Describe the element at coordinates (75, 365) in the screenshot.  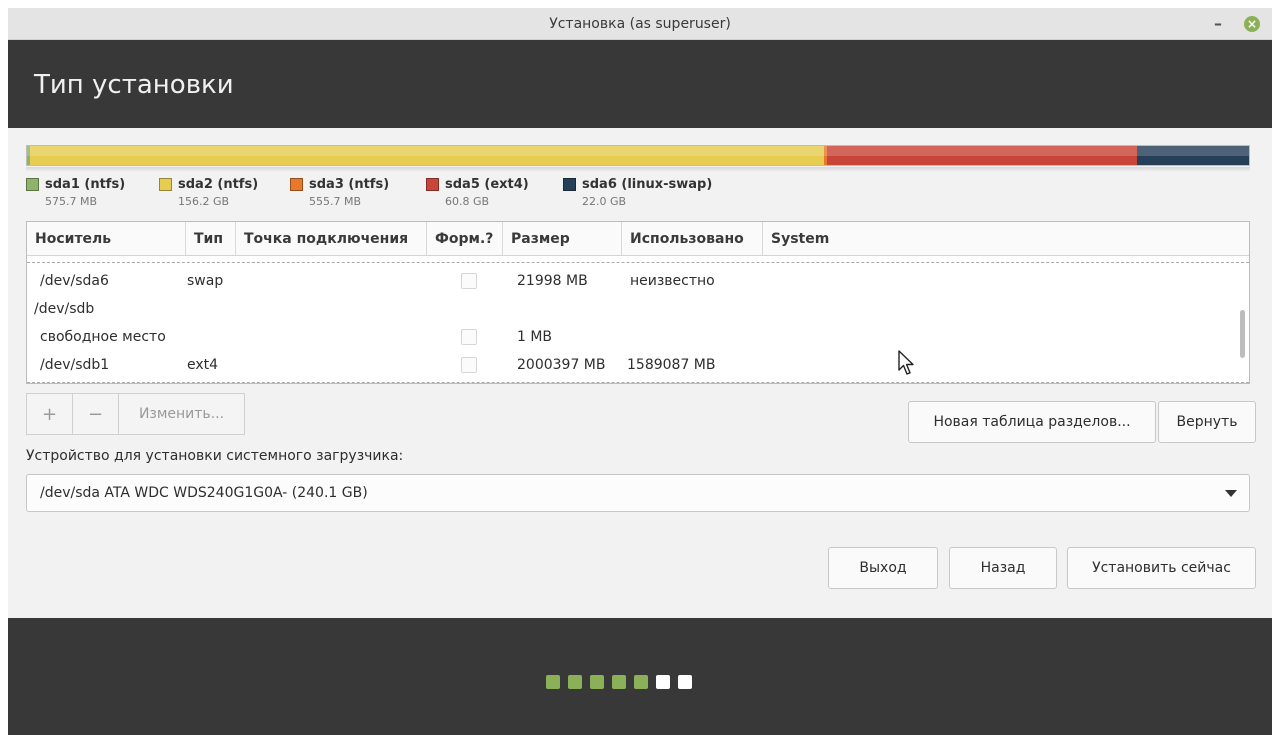
I see `cell-device: /dev/sdb1` at that location.